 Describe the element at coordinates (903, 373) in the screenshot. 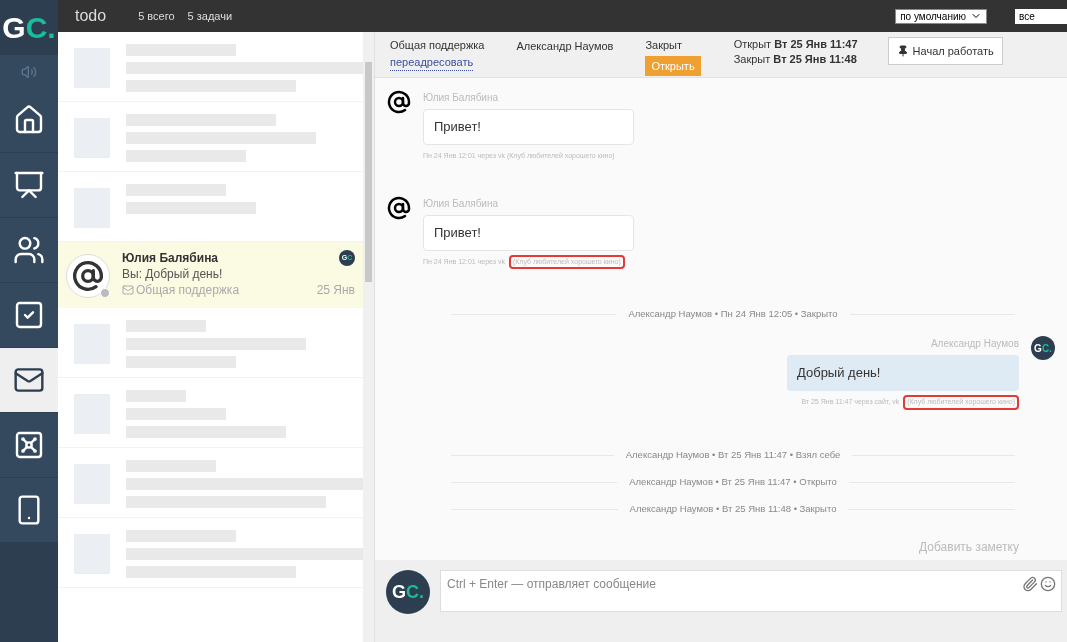

I see `message-bubble: Добрый день!` at that location.